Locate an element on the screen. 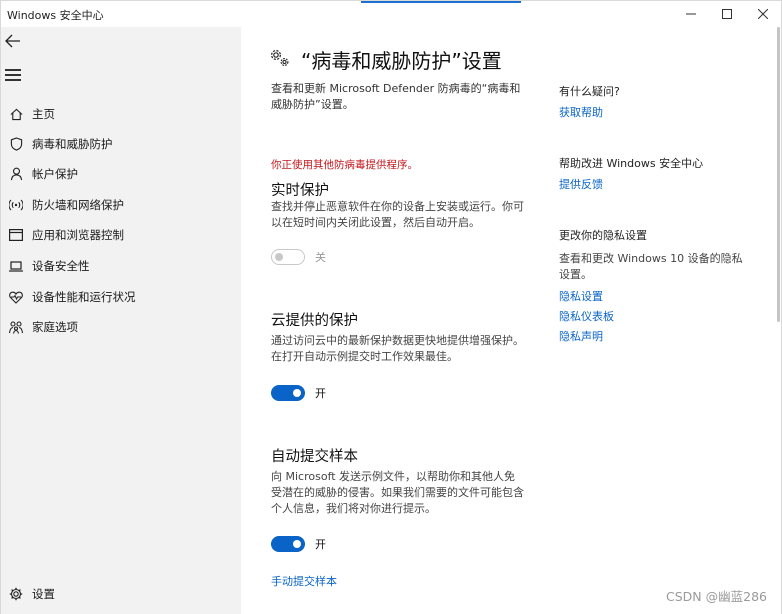  cloud-protection-toggle is located at coordinates (288, 393).